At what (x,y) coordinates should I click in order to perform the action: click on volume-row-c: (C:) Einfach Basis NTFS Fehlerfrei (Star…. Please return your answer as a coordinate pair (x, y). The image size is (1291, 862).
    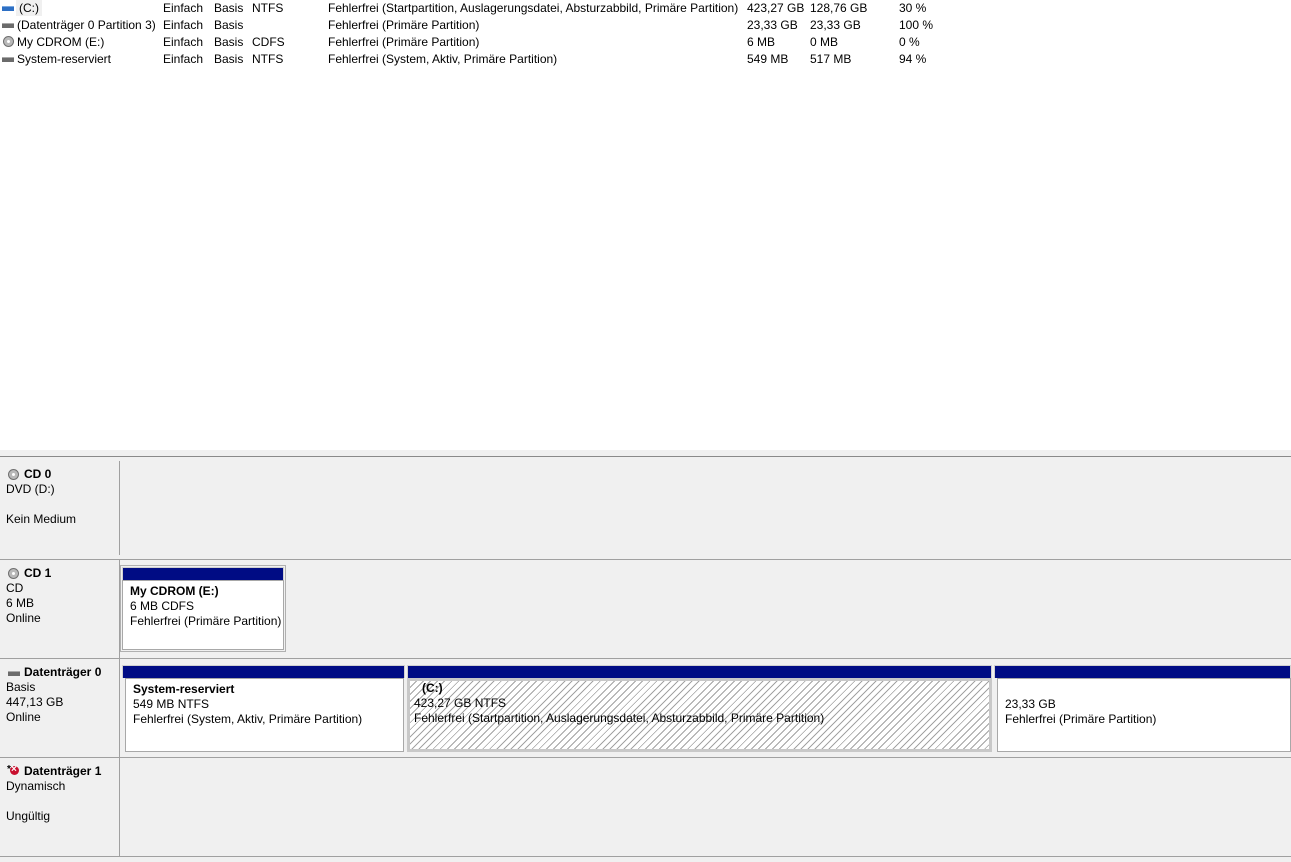
    Looking at the image, I should click on (645, 8).